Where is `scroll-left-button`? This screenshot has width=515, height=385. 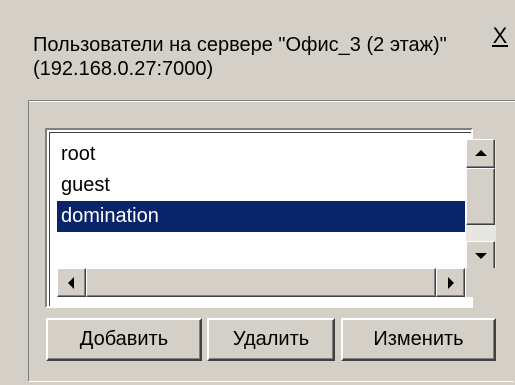 scroll-left-button is located at coordinates (71, 282).